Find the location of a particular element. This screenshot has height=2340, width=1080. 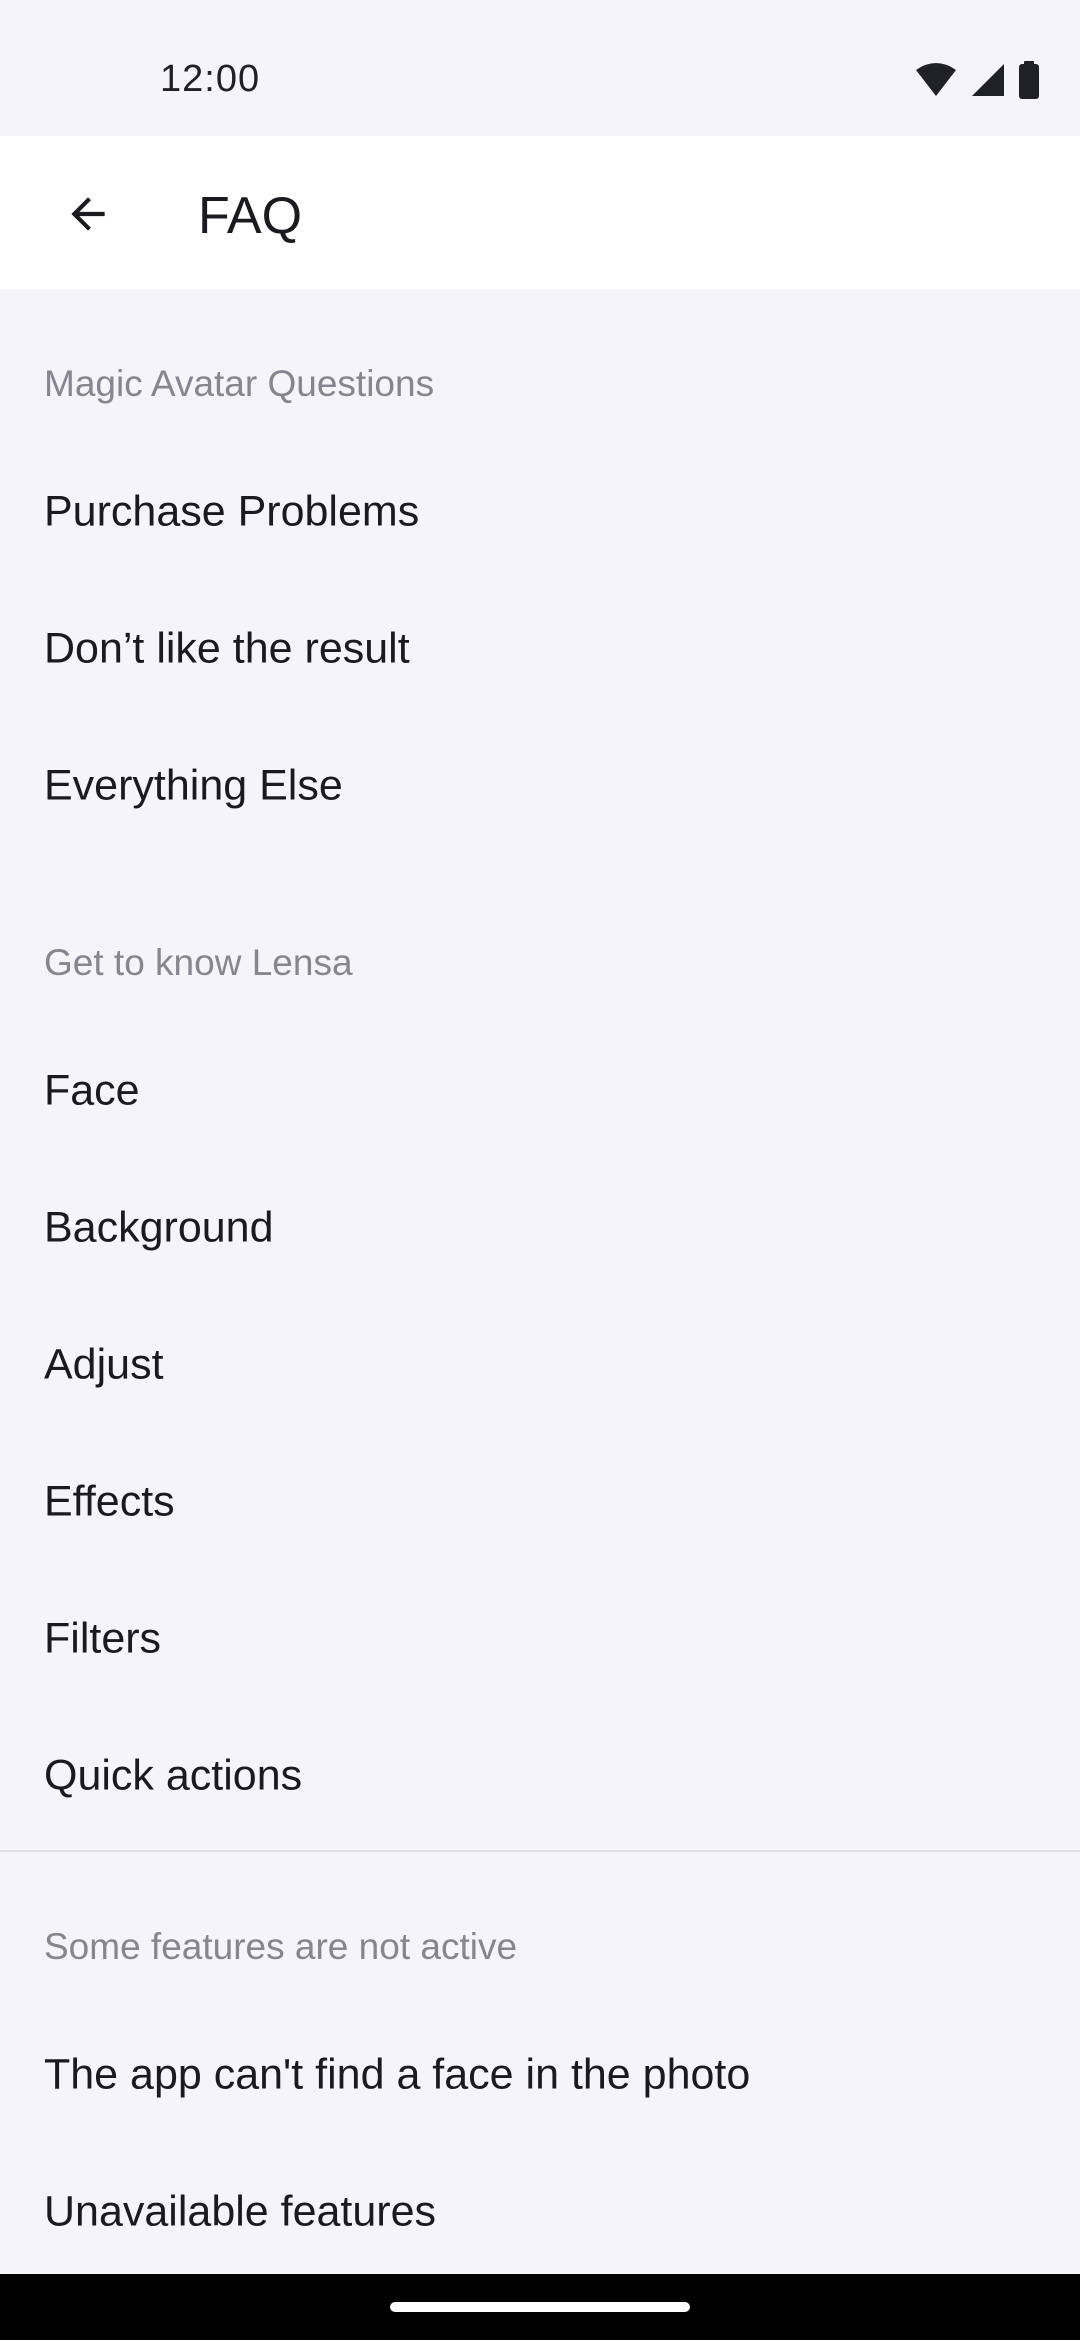

status-icons is located at coordinates (977, 80).